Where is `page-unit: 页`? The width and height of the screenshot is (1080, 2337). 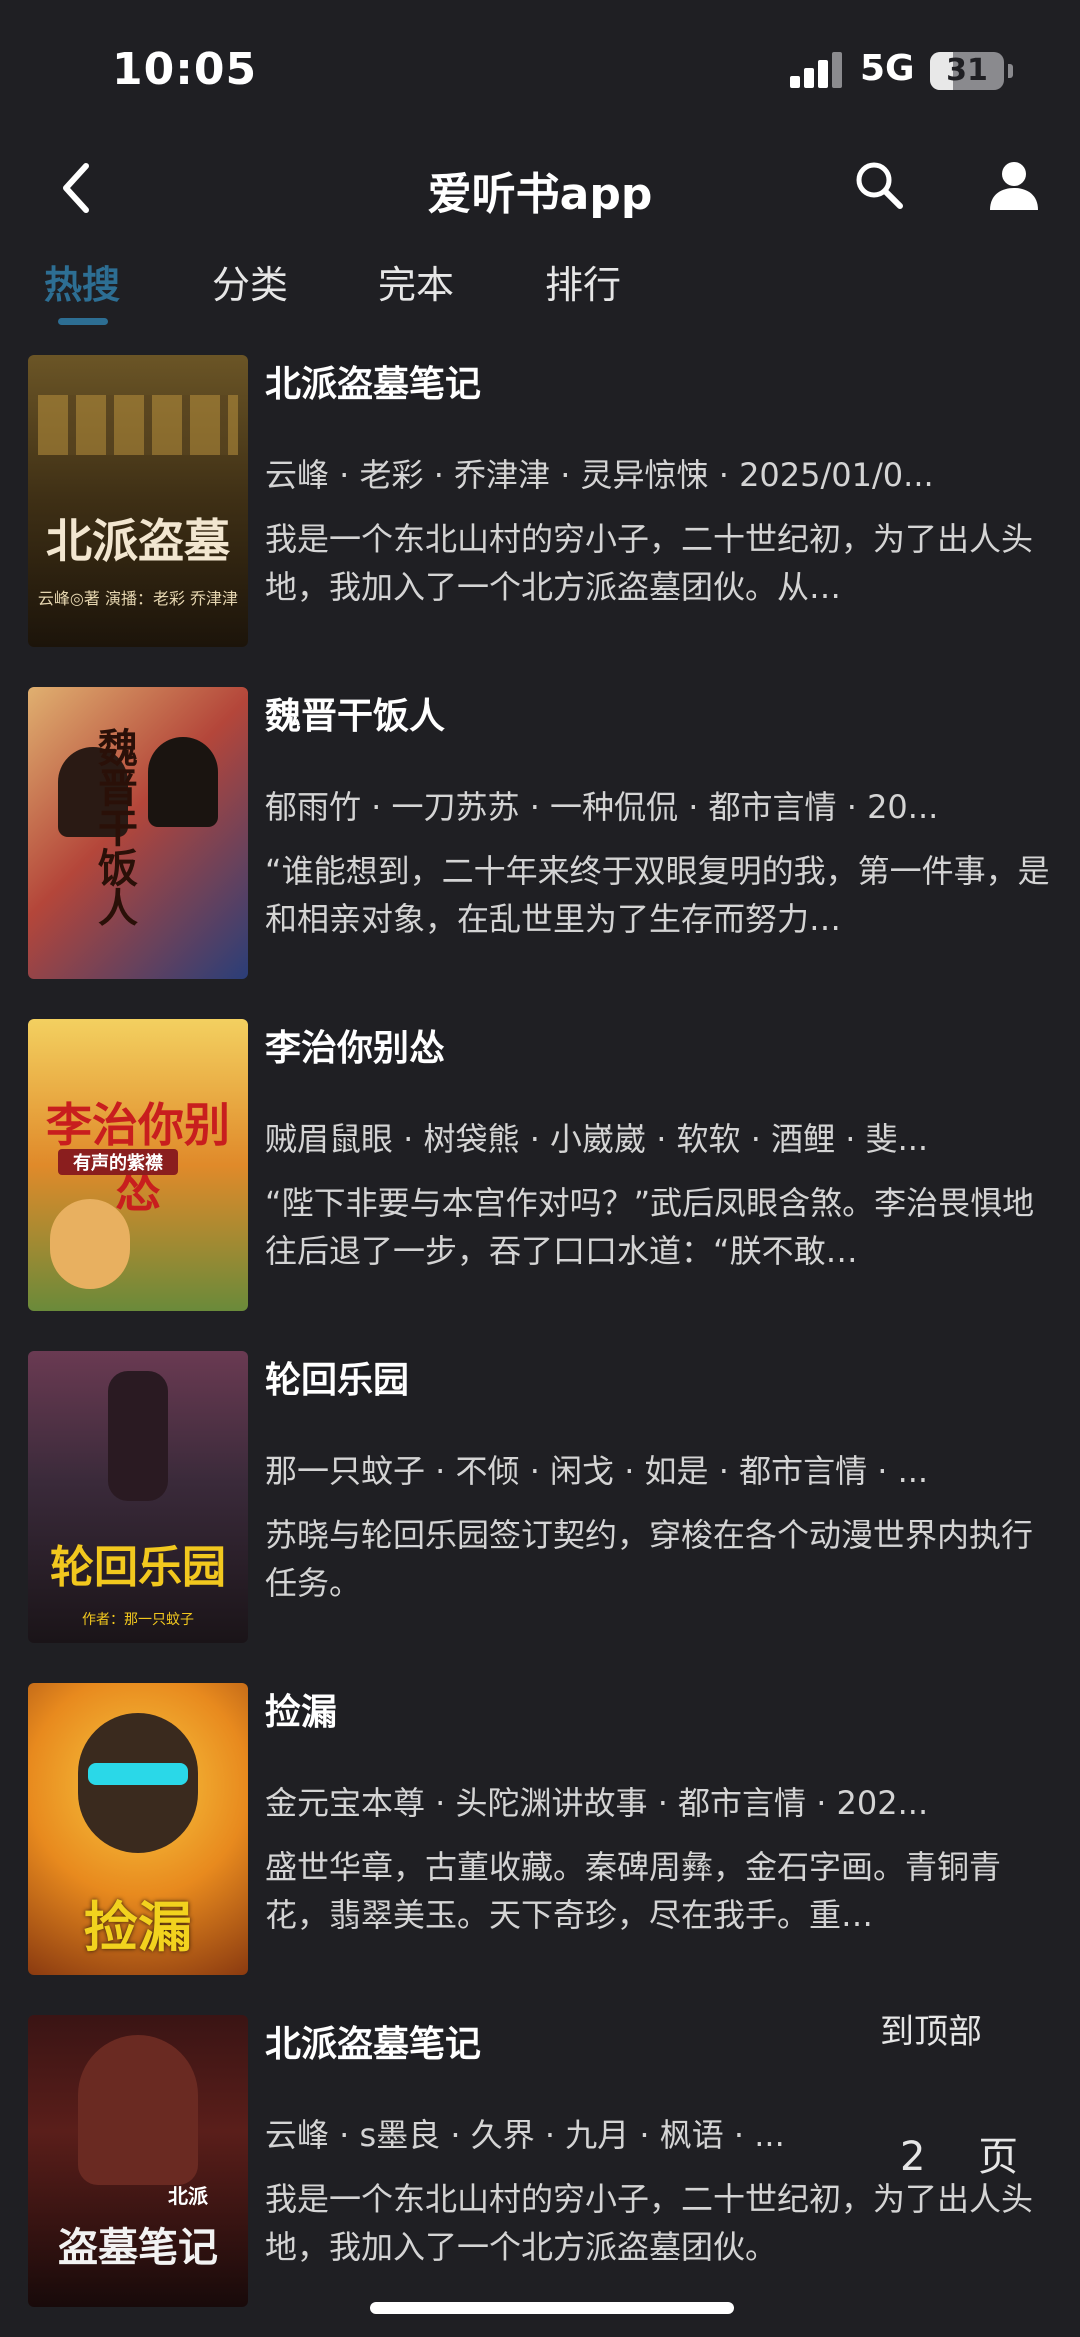
page-unit: 页 is located at coordinates (998, 2157).